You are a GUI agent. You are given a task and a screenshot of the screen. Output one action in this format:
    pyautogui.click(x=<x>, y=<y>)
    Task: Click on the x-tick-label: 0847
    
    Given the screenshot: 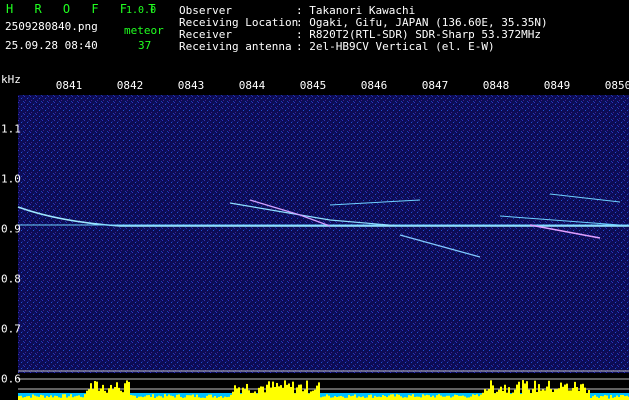 What is the action you would take?
    pyautogui.click(x=435, y=85)
    